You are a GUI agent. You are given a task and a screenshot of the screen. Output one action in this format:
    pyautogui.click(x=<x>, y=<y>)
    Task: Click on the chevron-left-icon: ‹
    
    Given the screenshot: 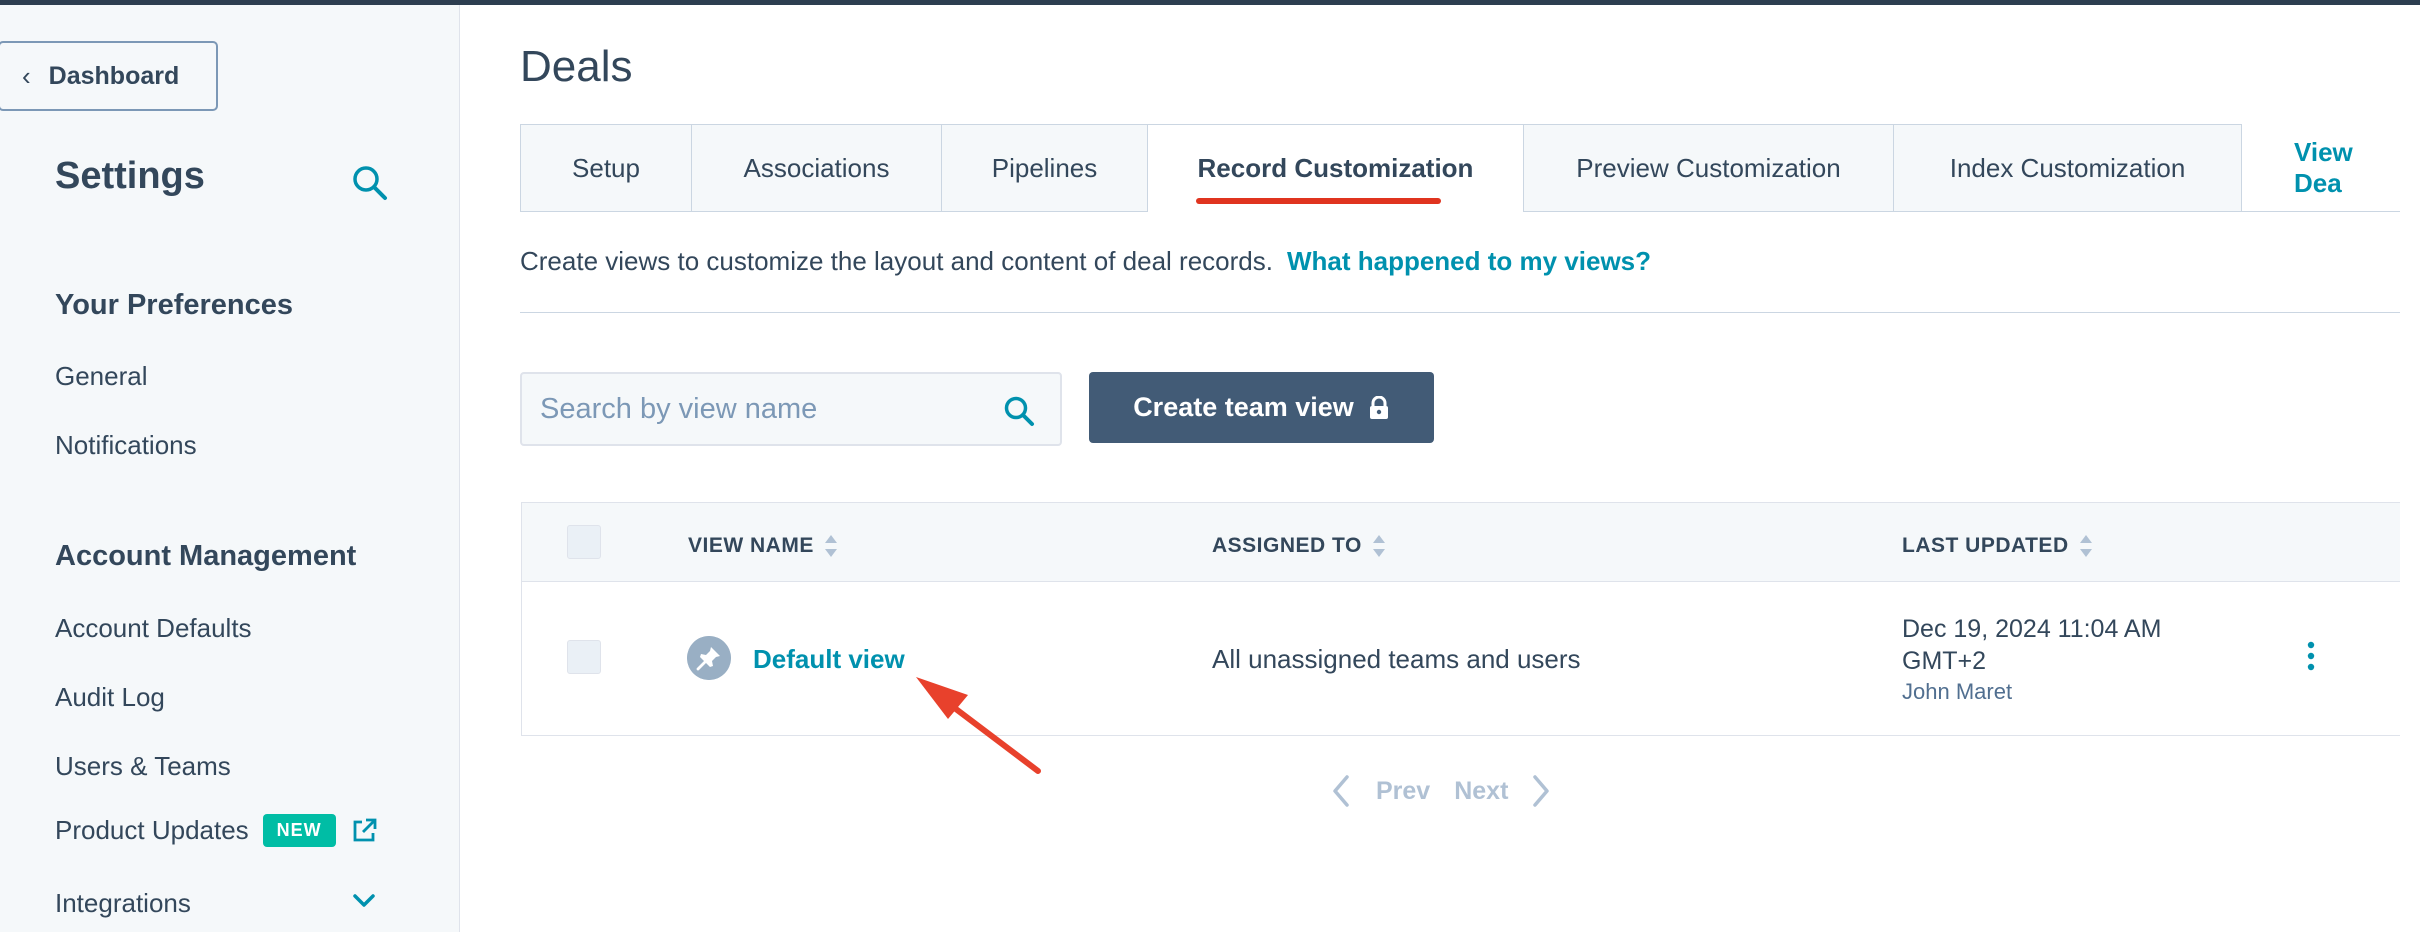 What is the action you would take?
    pyautogui.click(x=26, y=75)
    